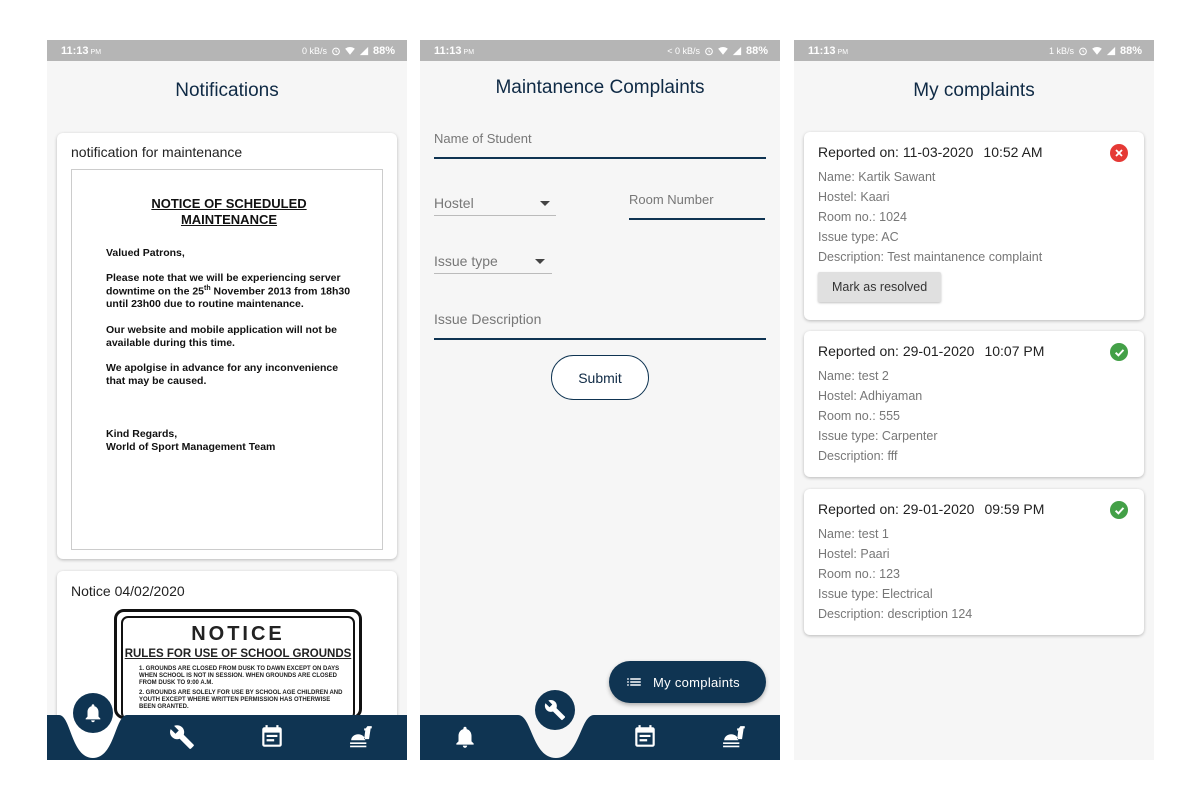 The height and width of the screenshot is (800, 1200). What do you see at coordinates (974, 90) in the screenshot?
I see `page-title: My complaints` at bounding box center [974, 90].